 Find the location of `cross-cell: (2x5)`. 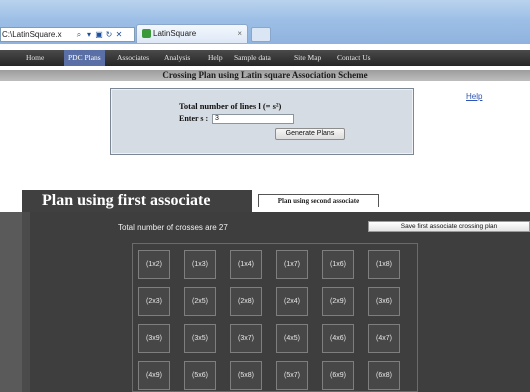

cross-cell: (2x5) is located at coordinates (200, 301).